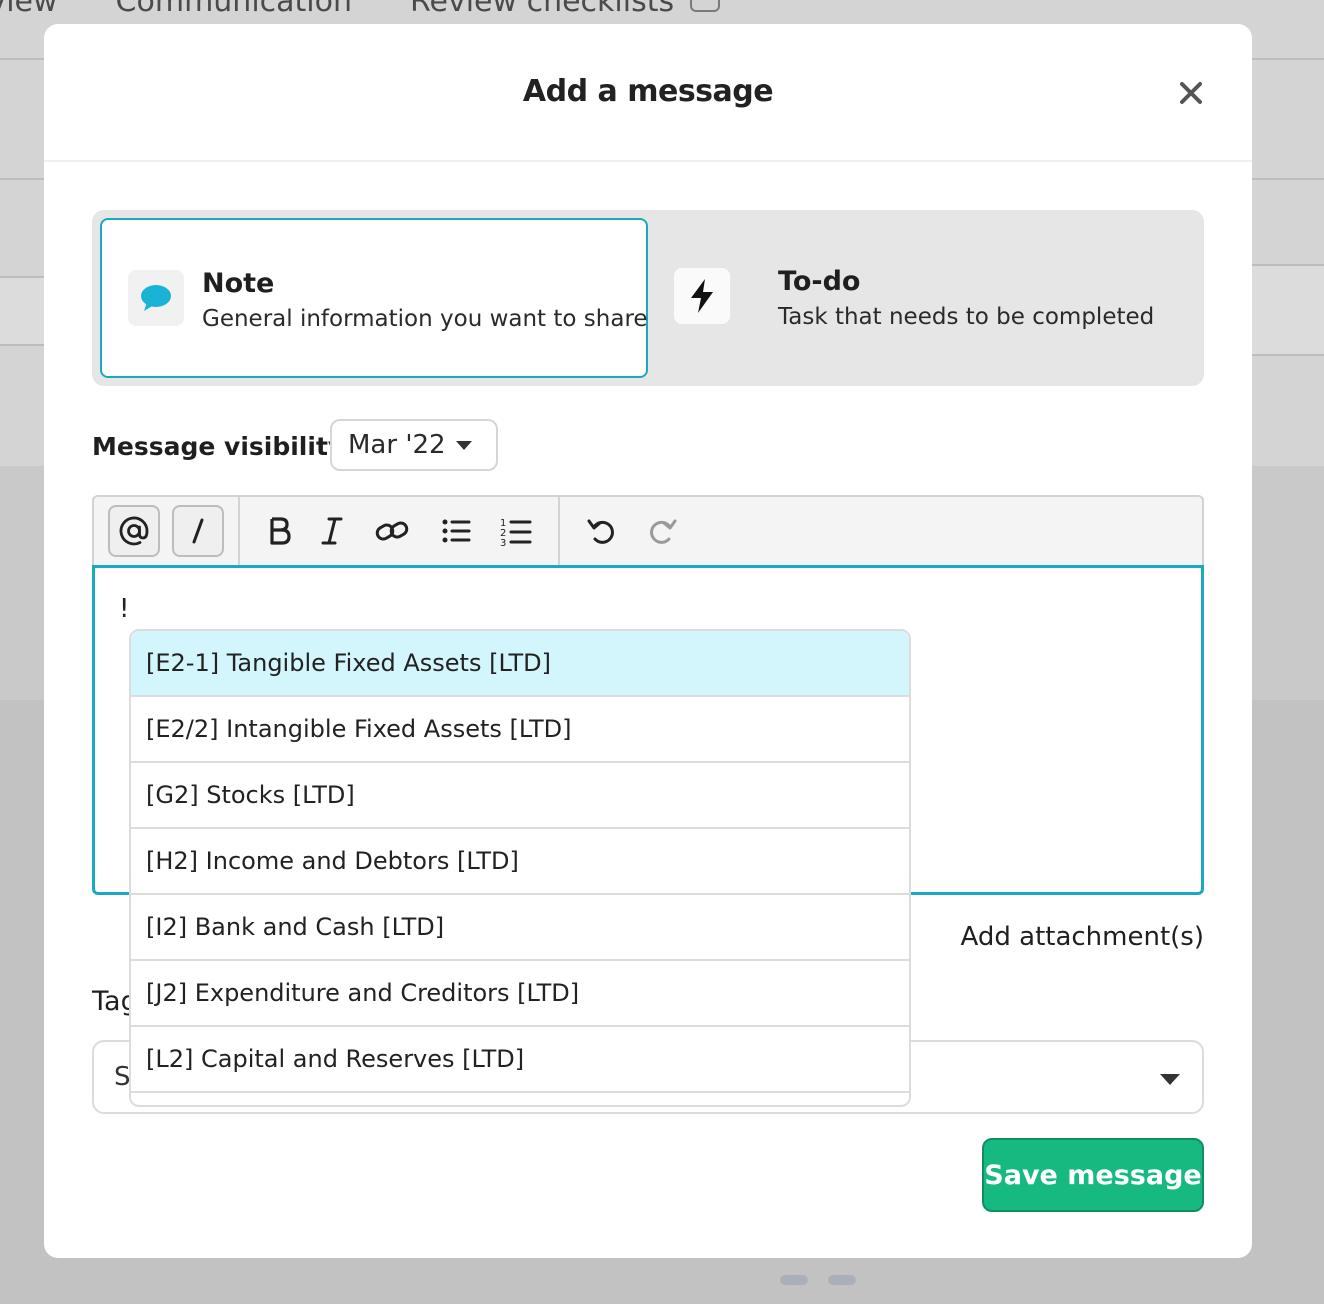  What do you see at coordinates (1082, 937) in the screenshot?
I see `add-attachment-link: Add attachment(s)` at bounding box center [1082, 937].